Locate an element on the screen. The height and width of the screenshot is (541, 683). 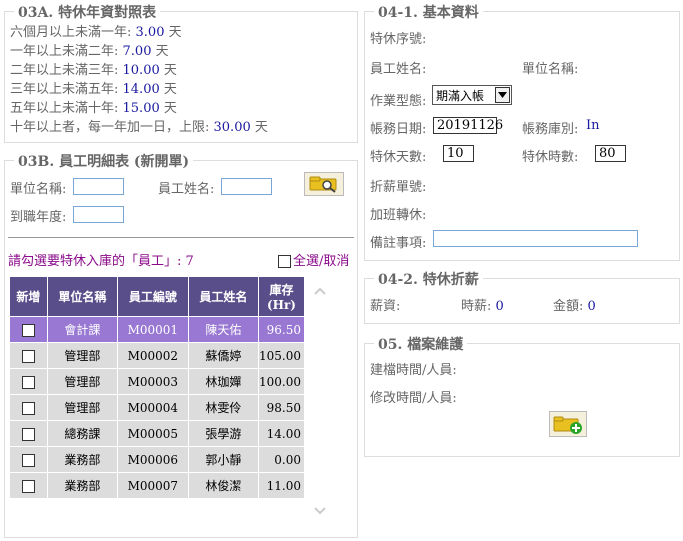
cell-id: M00007 is located at coordinates (152, 485).